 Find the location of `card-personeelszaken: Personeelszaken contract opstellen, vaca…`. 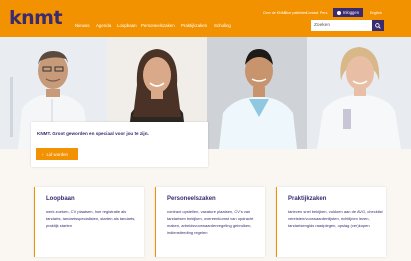

card-personeelszaken: Personeelszaken contract opstellen, vaca… is located at coordinates (210, 222).